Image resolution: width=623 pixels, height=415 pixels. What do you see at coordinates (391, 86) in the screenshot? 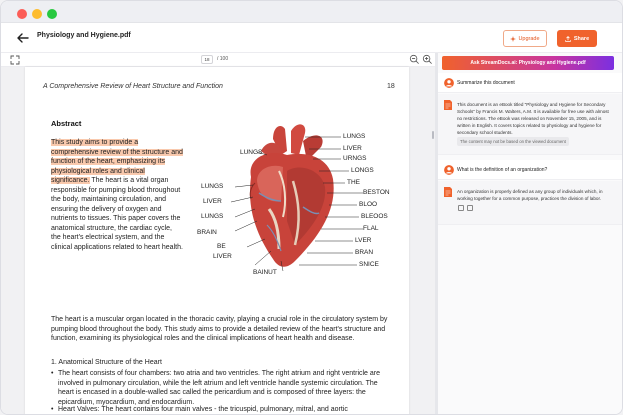
I see `page-number: 18` at bounding box center [391, 86].